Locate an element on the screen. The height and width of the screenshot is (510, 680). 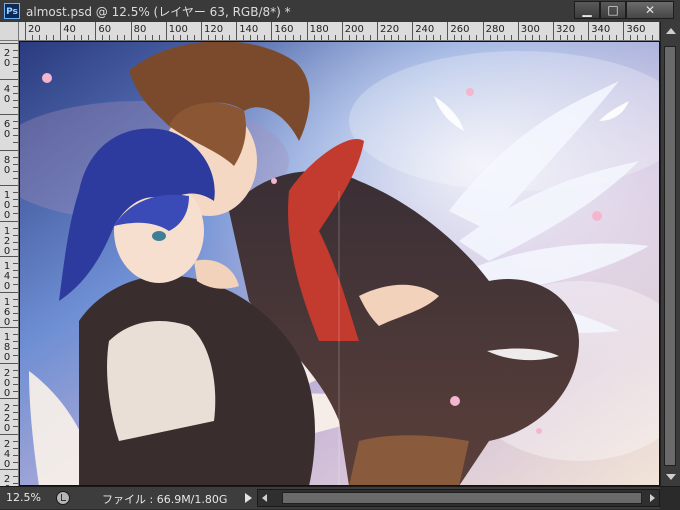
ruler-label: 220 is located at coordinates (7, 418).